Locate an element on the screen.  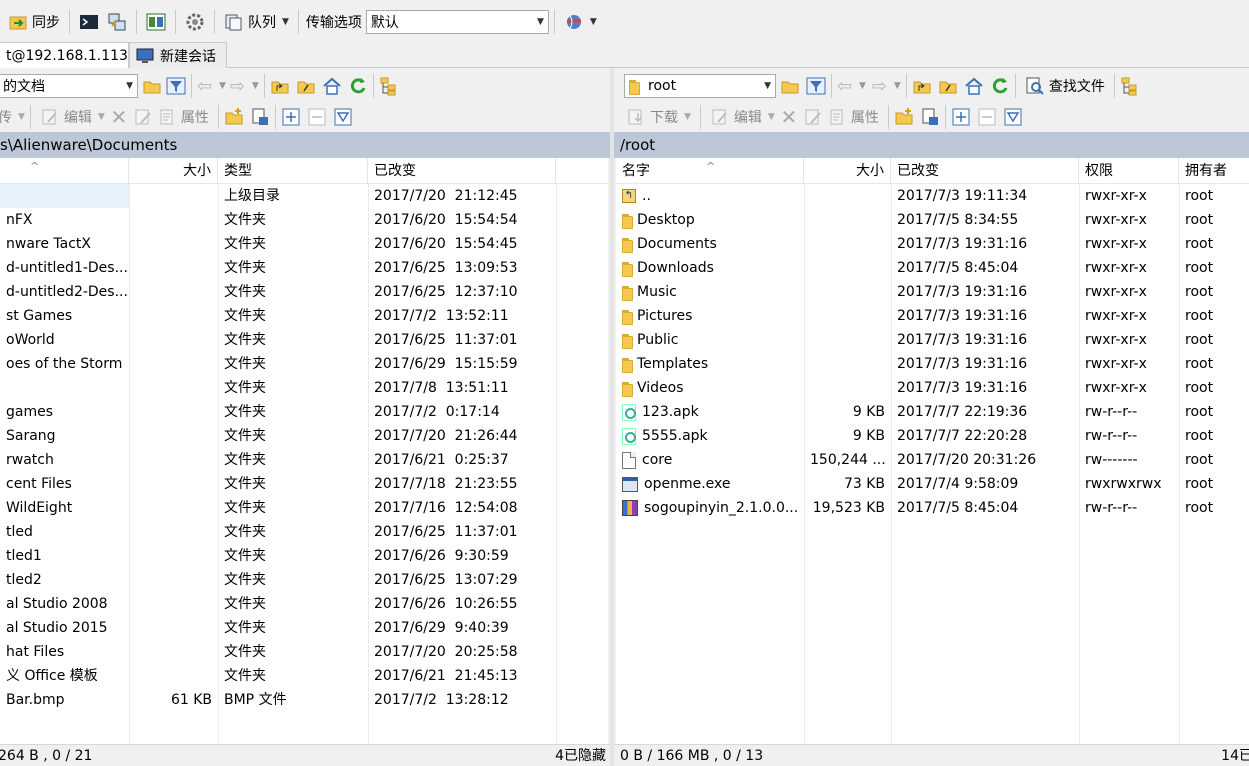
table-row: al Studio 2008 文件夹 2017/6/26 10:26:55 is located at coordinates (304, 604).